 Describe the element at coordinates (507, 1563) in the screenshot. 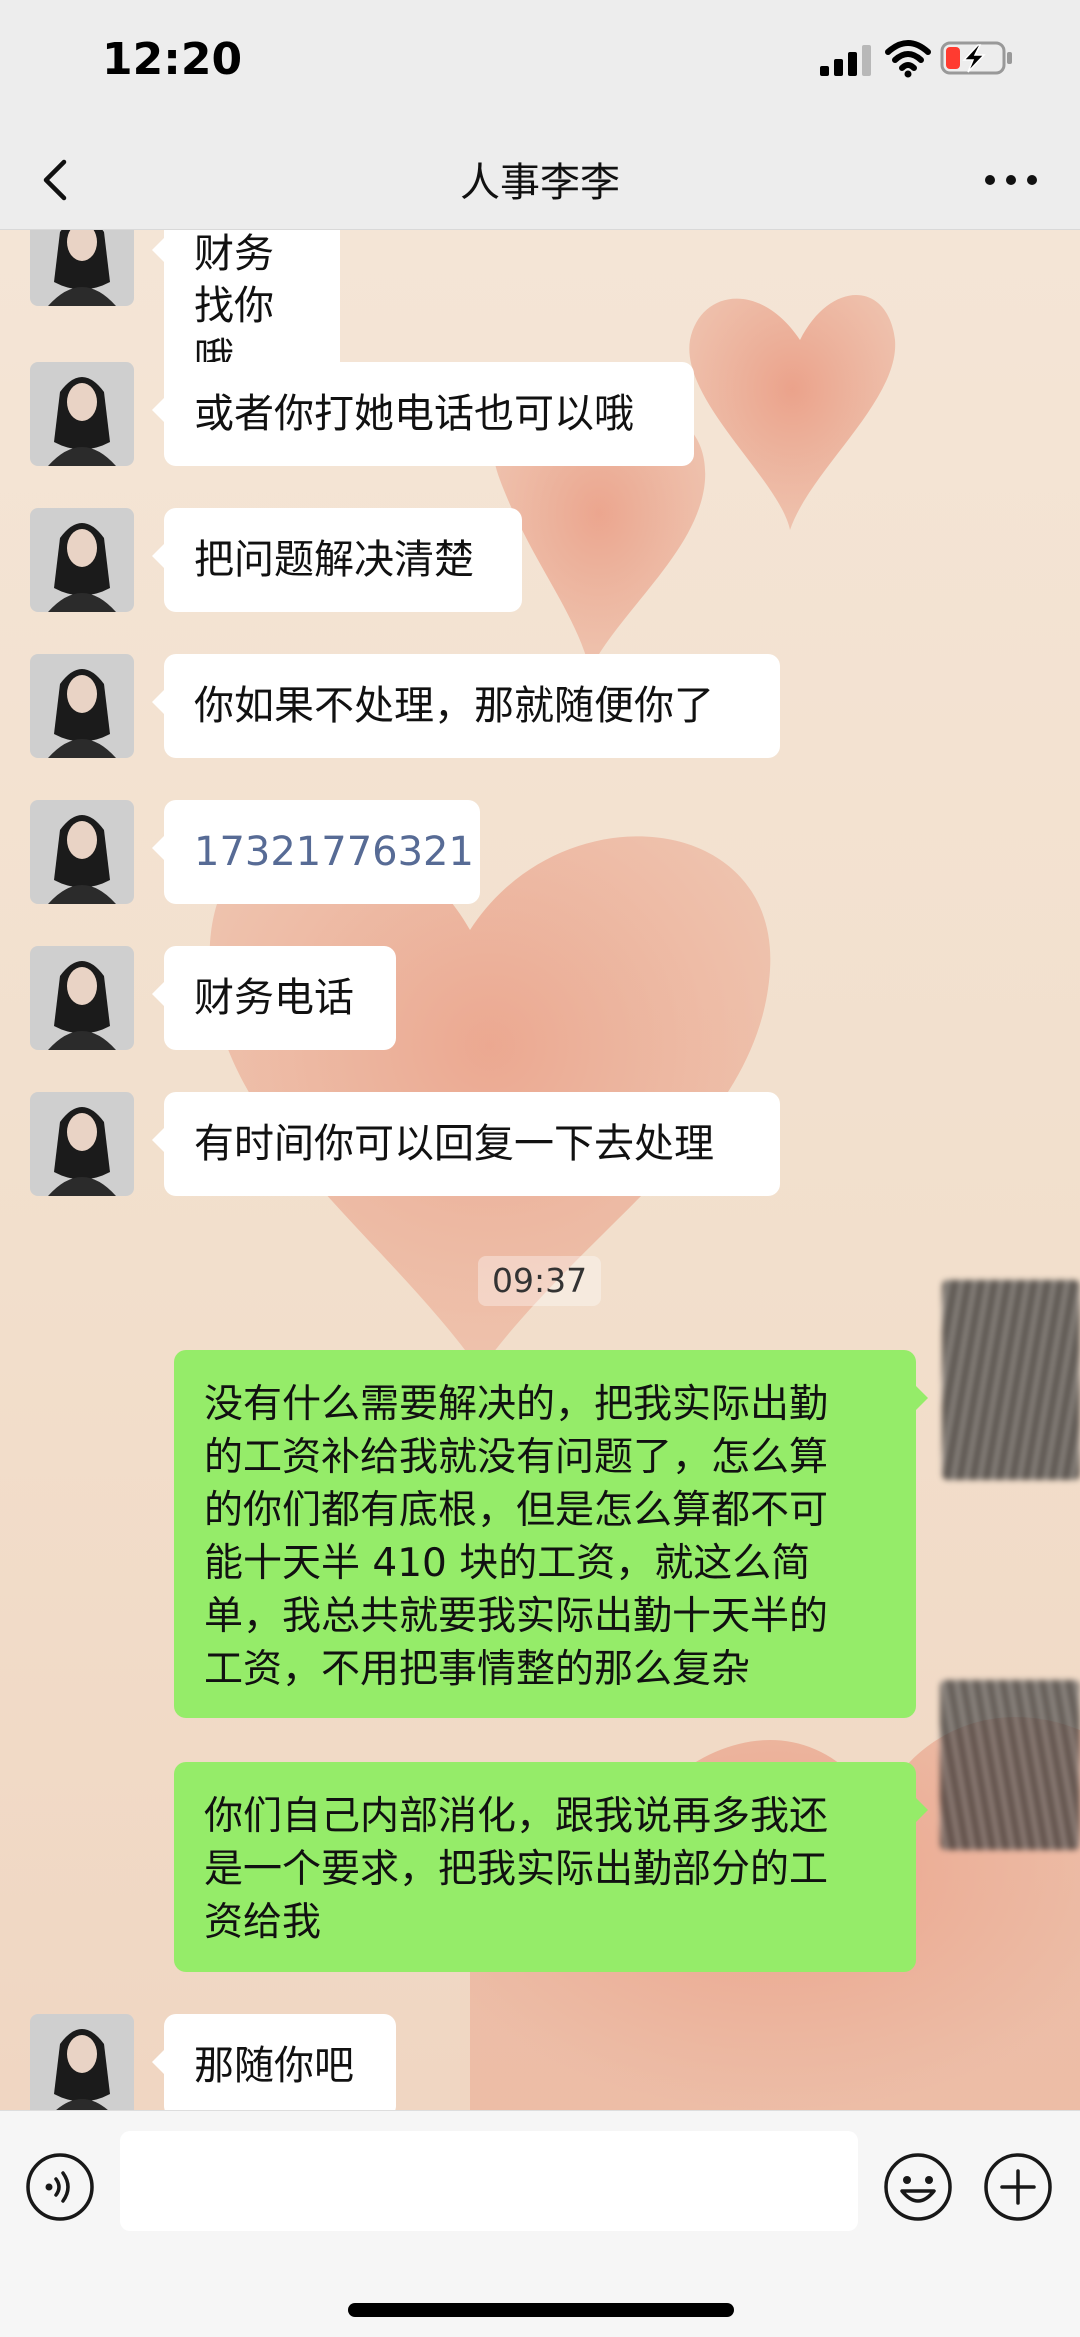

I see `message-line: 能十天半 410 块的工资，就这么简` at that location.